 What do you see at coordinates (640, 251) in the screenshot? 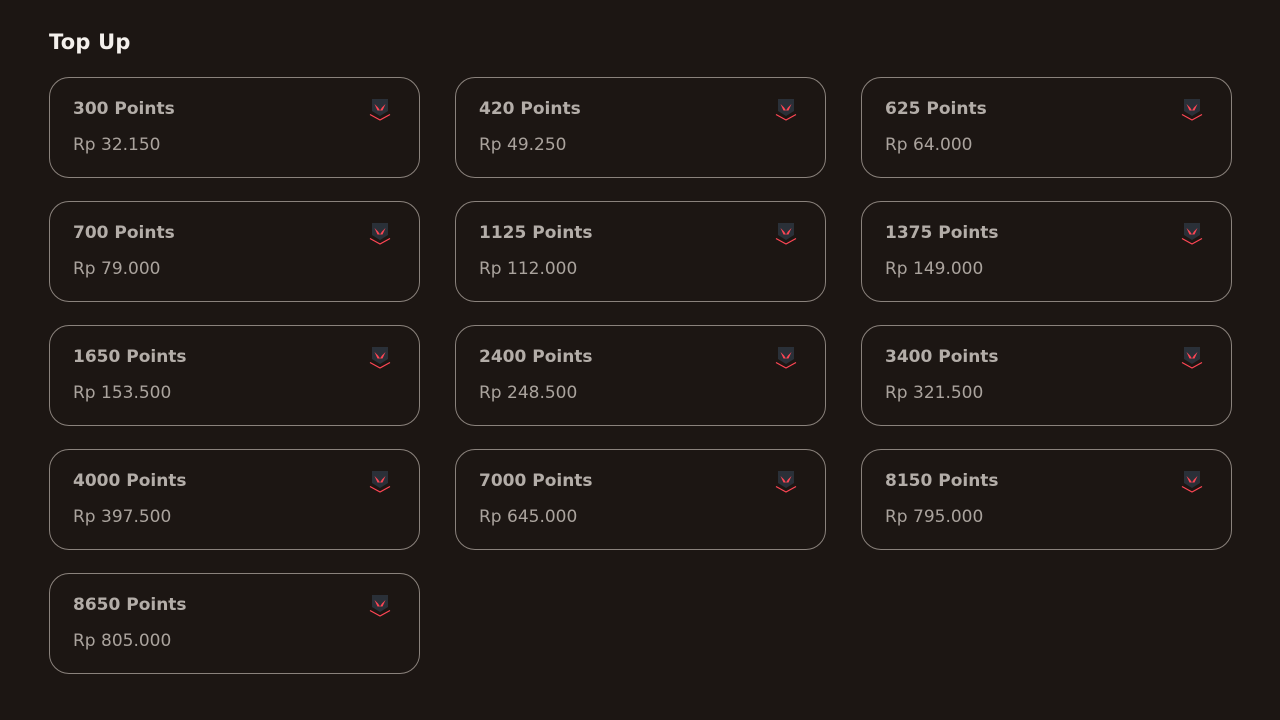
I see `package-card-4: 1125 Points Rp 112.000` at bounding box center [640, 251].